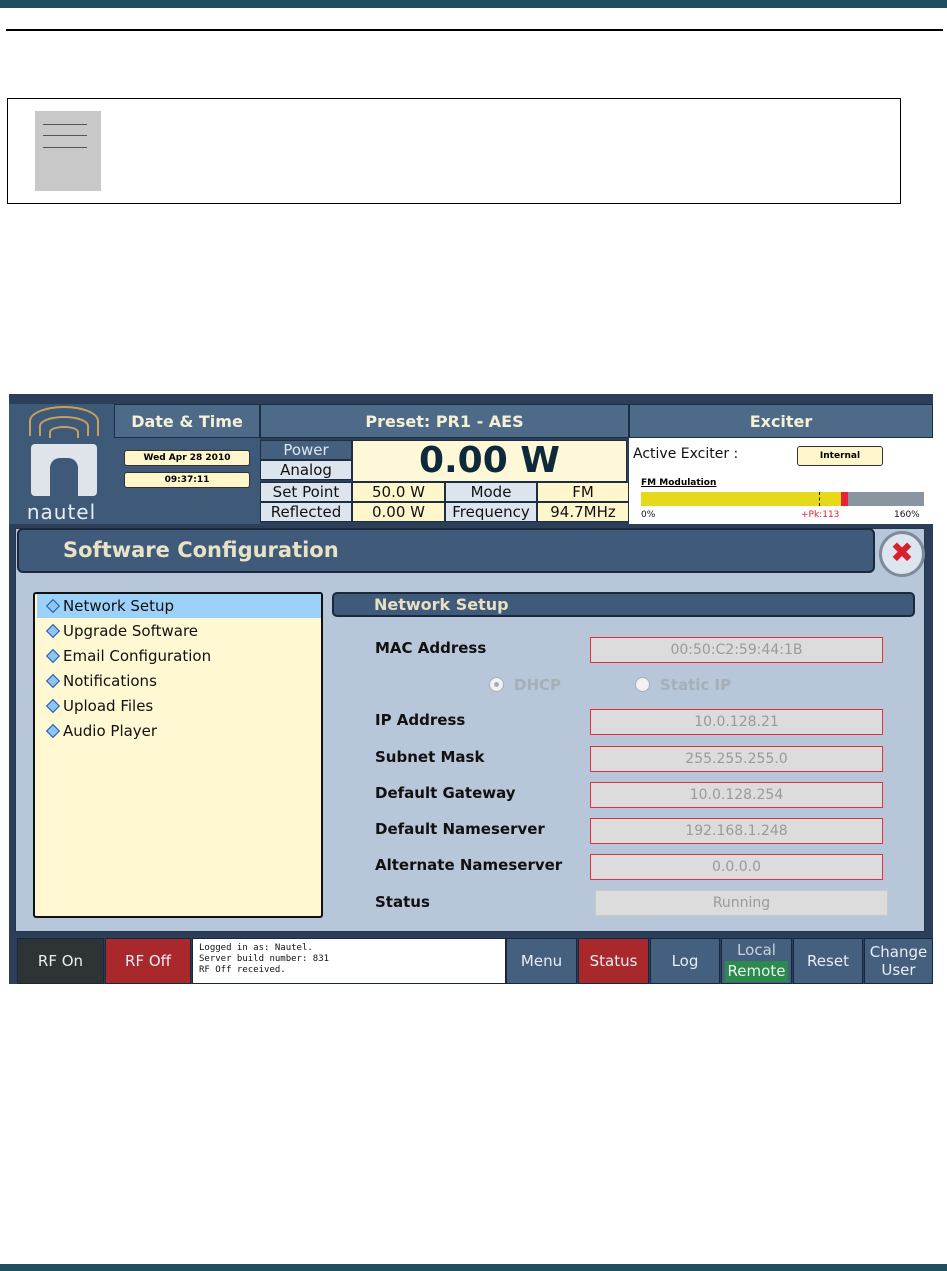  I want to click on nautel-logo: nautel, so click(61, 464).